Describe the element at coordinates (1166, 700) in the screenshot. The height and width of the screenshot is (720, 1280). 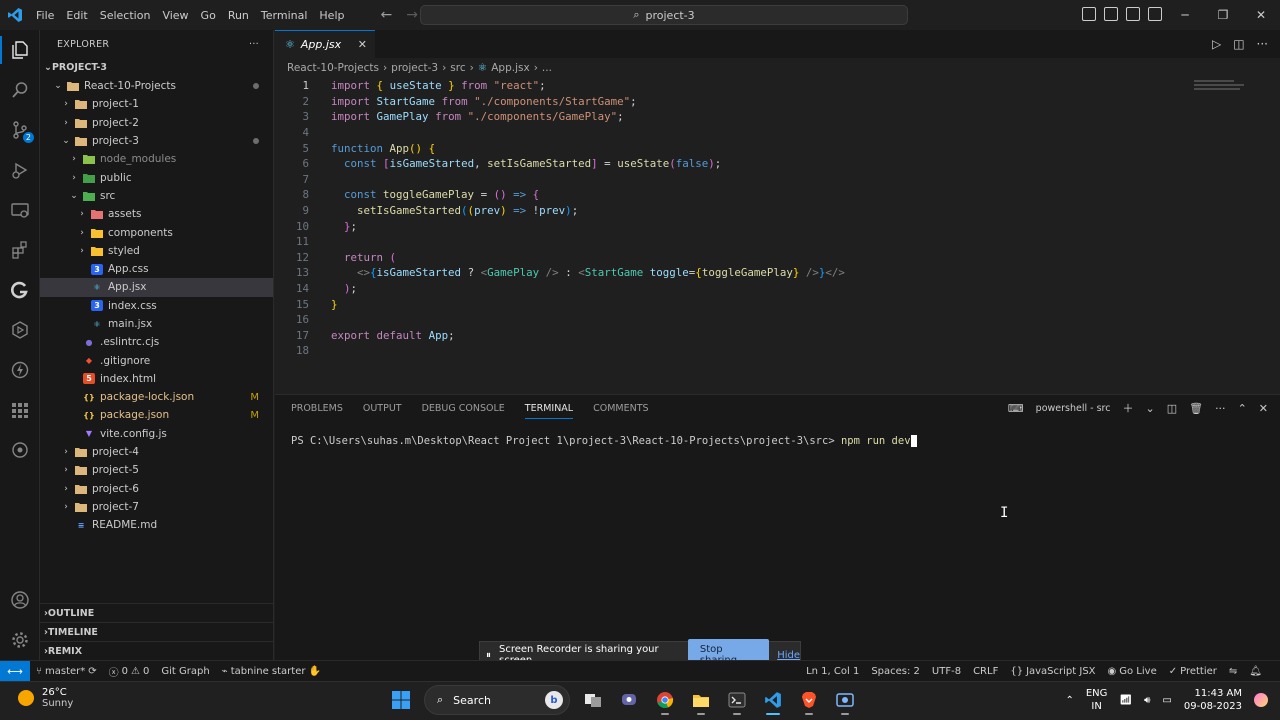
I see `battery-icon: ▭` at that location.